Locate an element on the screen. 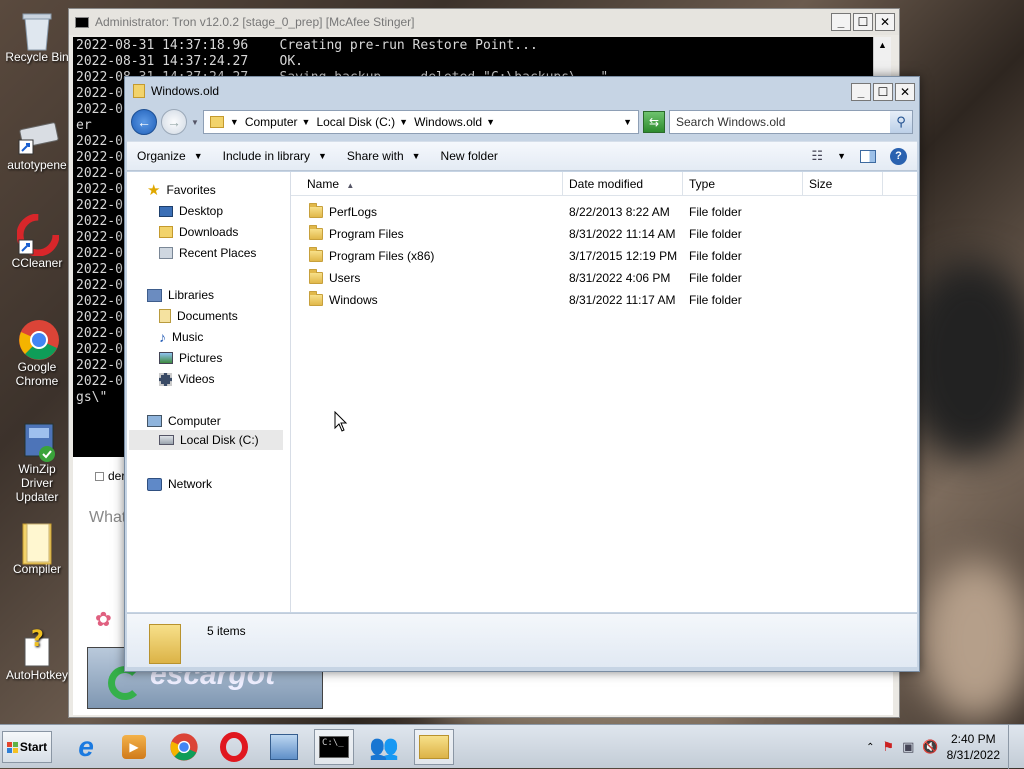 This screenshot has width=1024, height=769. taskbar-media-player: ▶ is located at coordinates (134, 747).